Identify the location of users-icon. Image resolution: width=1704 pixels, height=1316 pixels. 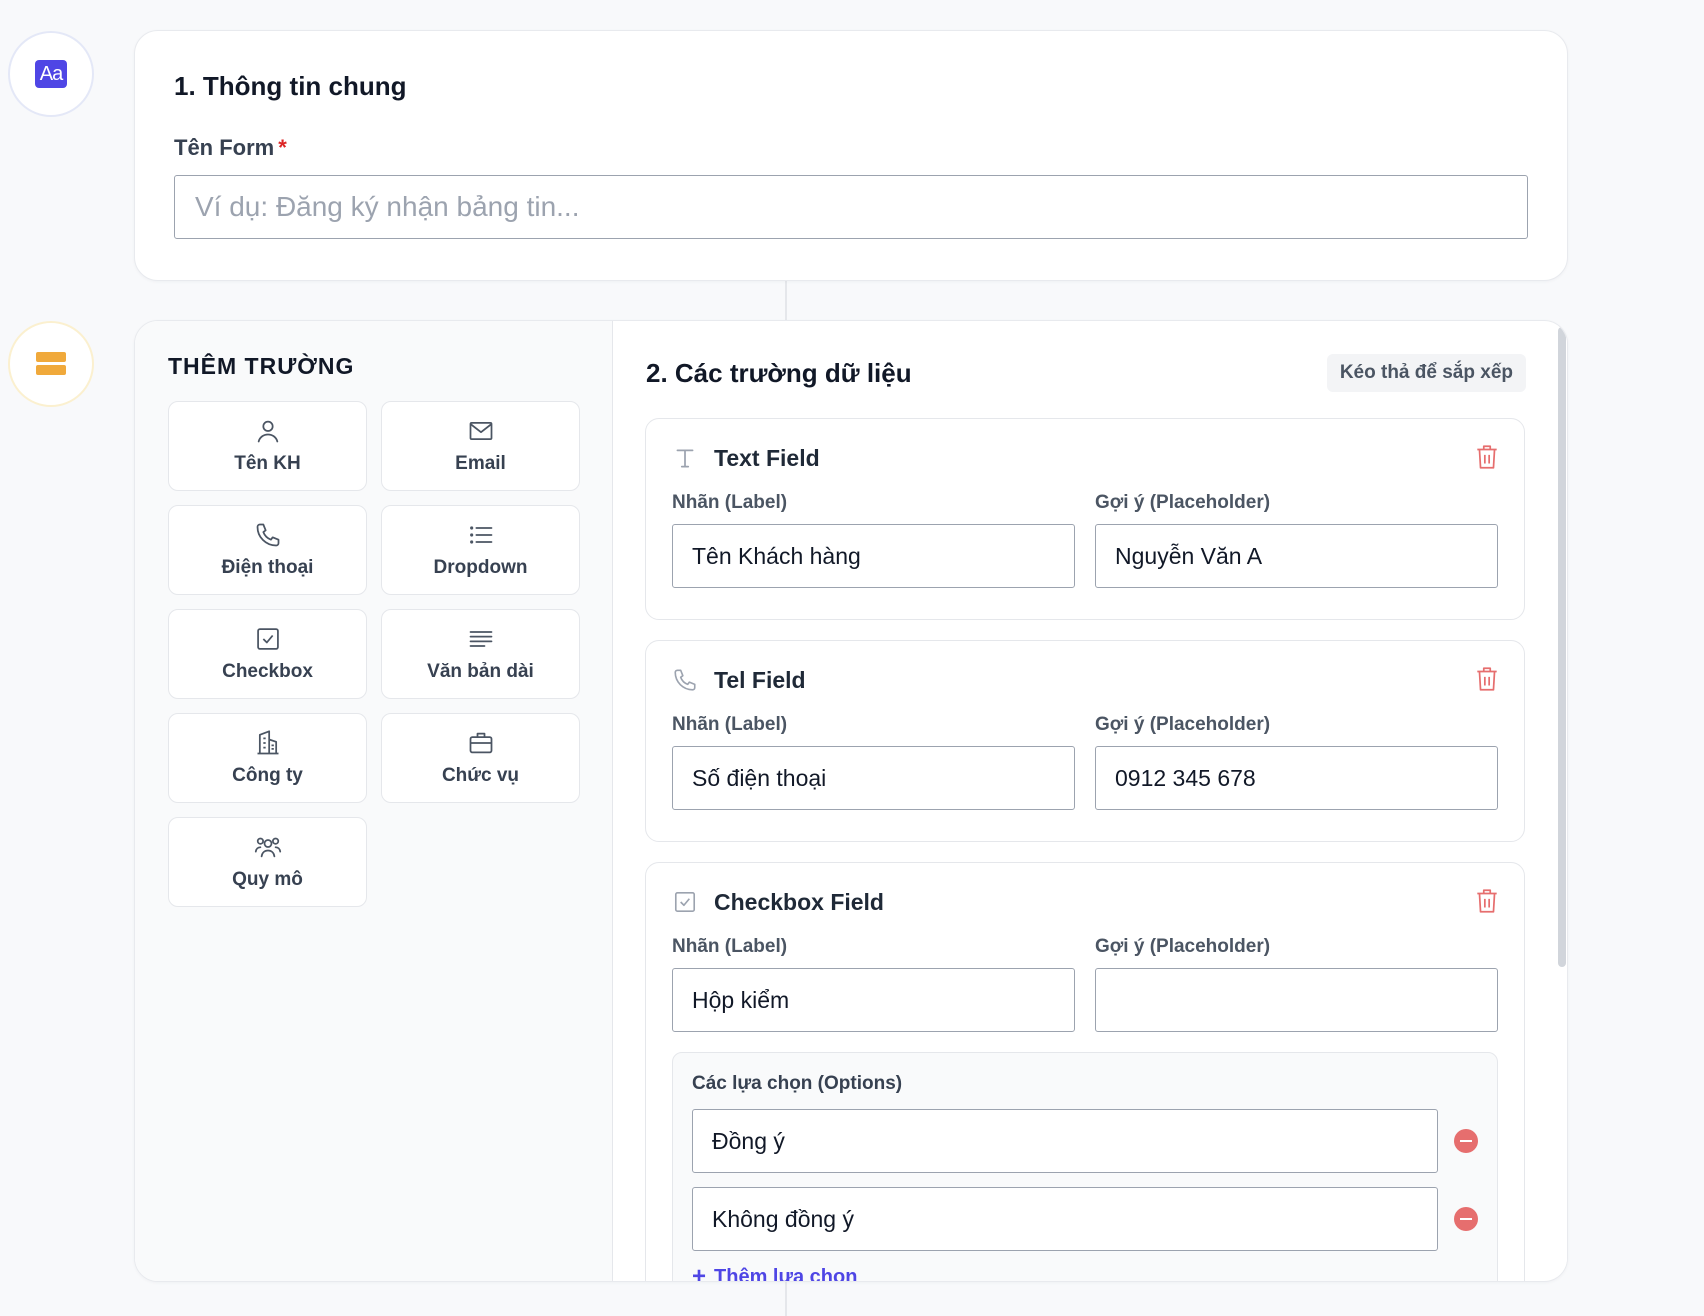
(267, 847).